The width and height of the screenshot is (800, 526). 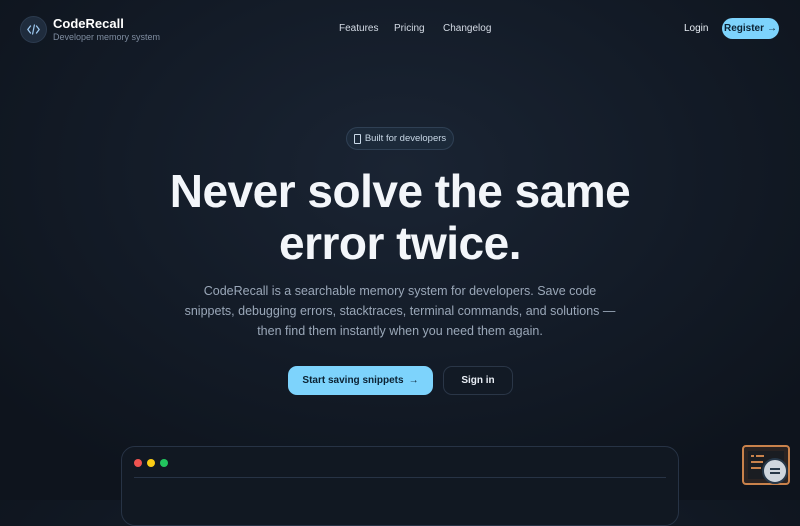 I want to click on register-button: Register →, so click(x=750, y=28).